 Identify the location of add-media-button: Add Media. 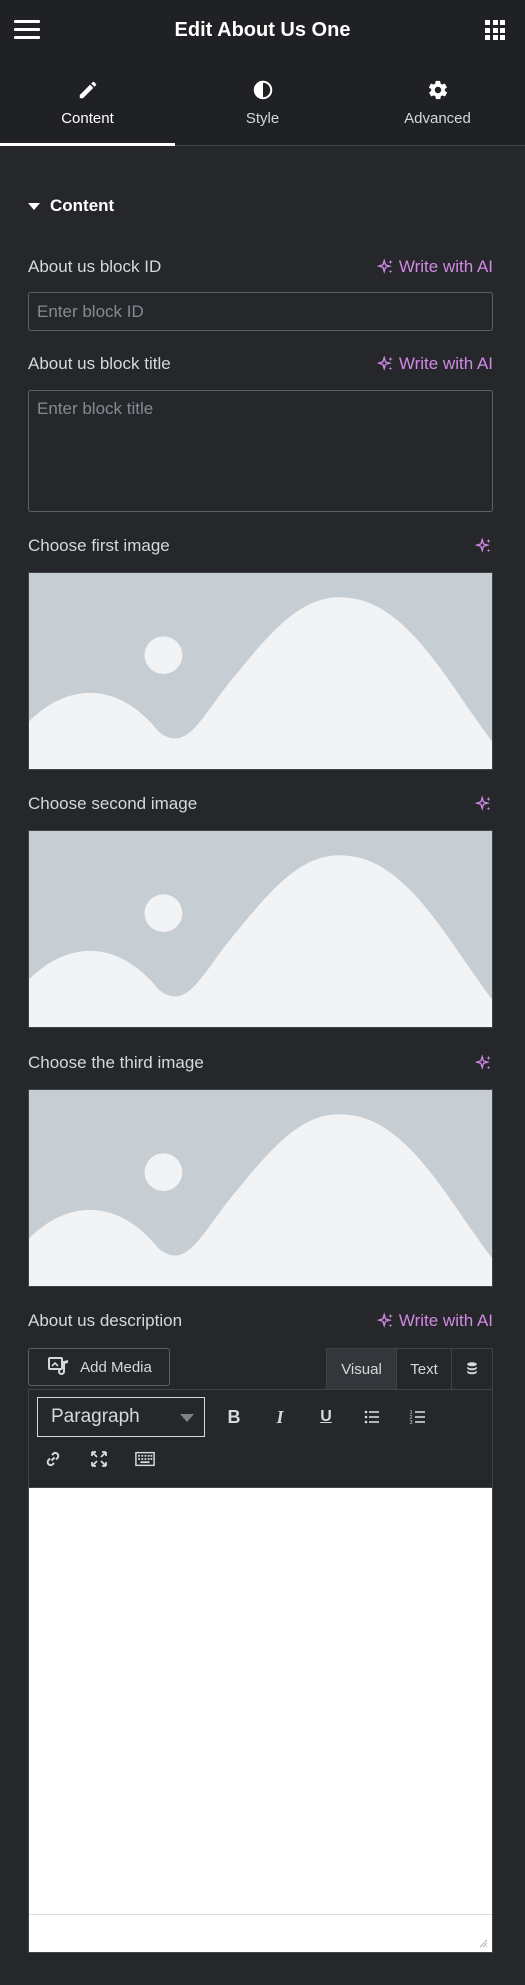
(99, 1367).